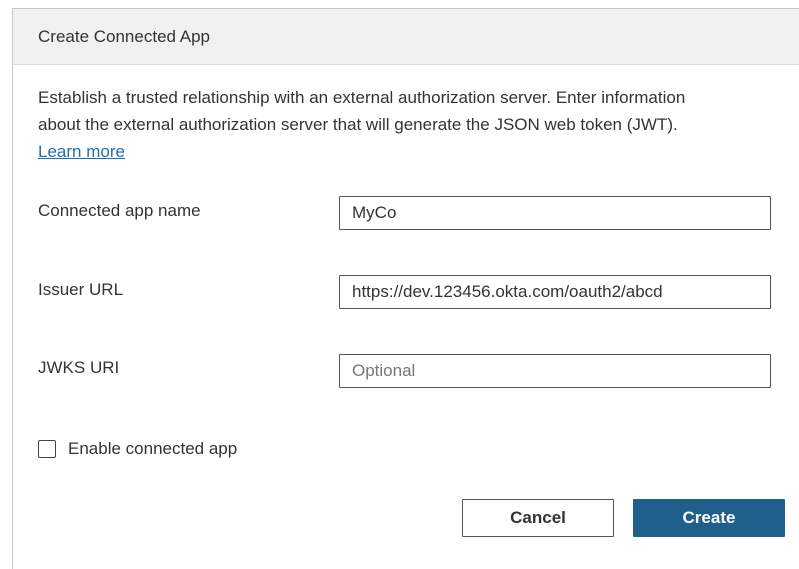 The height and width of the screenshot is (569, 799). What do you see at coordinates (79, 367) in the screenshot?
I see `jwks-uri-label: JWKS URI` at bounding box center [79, 367].